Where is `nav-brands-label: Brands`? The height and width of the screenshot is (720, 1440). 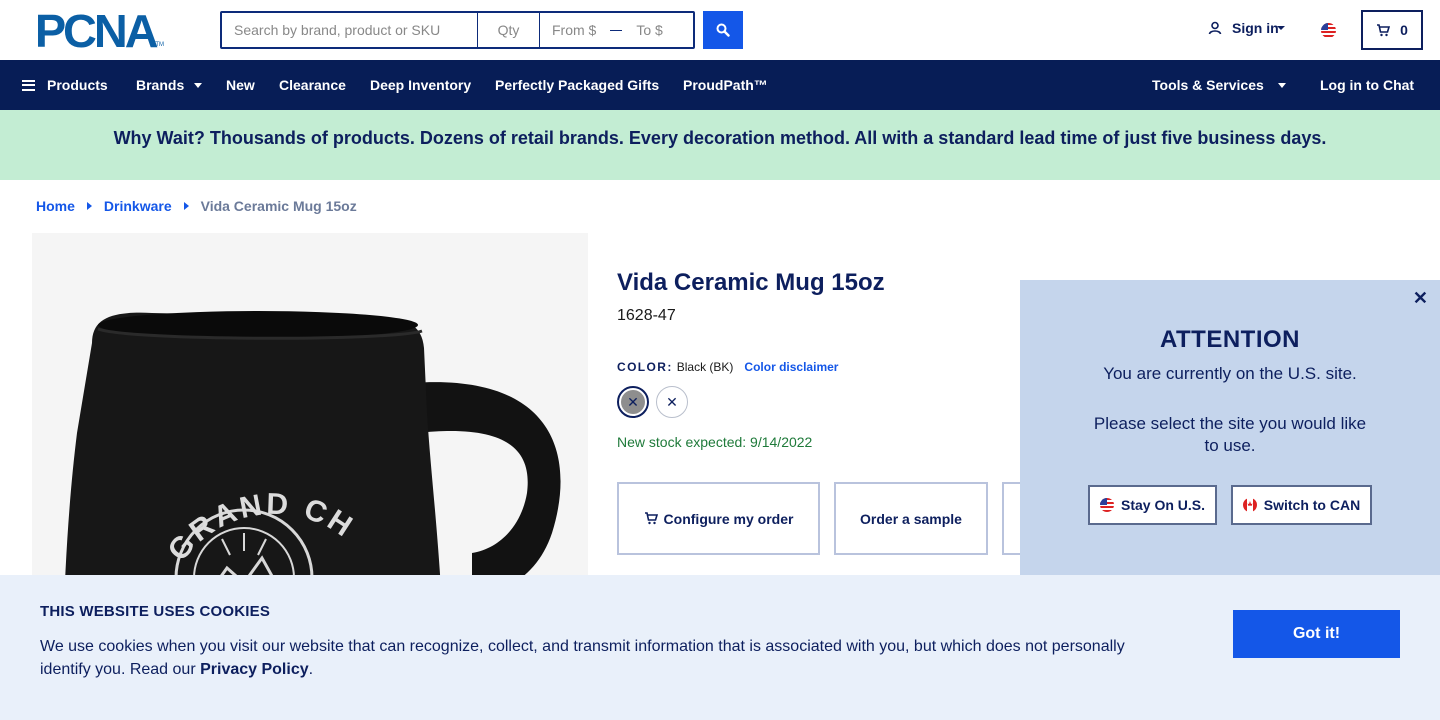 nav-brands-label: Brands is located at coordinates (160, 85).